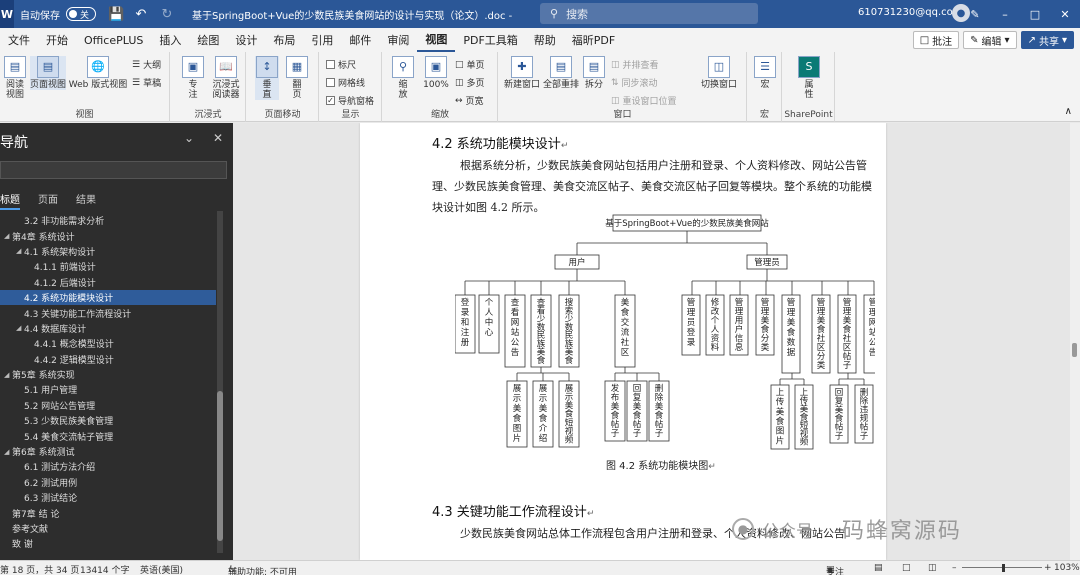 This screenshot has height=575, width=1080. What do you see at coordinates (170, 40) in the screenshot?
I see `menu-insert: 插入` at bounding box center [170, 40].